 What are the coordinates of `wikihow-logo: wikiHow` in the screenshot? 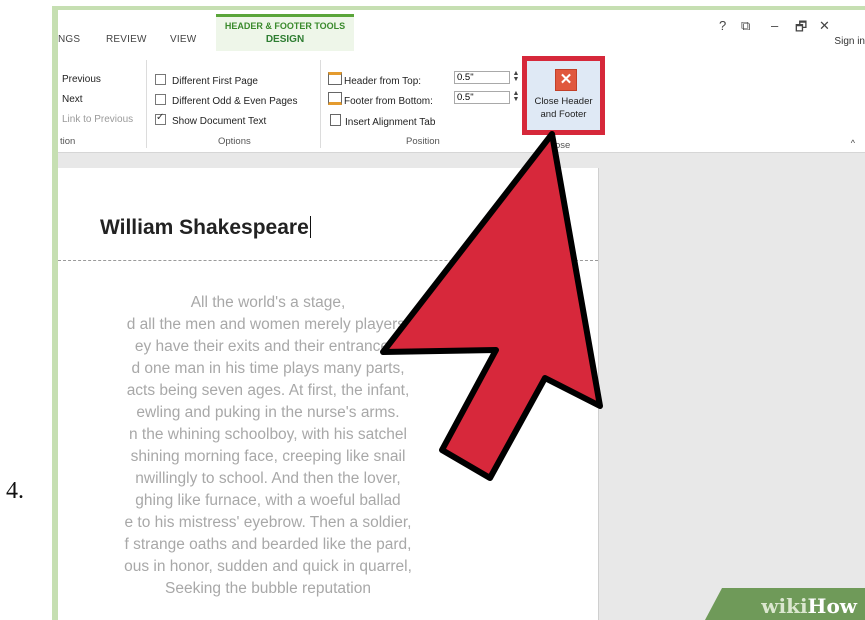 It's located at (809, 606).